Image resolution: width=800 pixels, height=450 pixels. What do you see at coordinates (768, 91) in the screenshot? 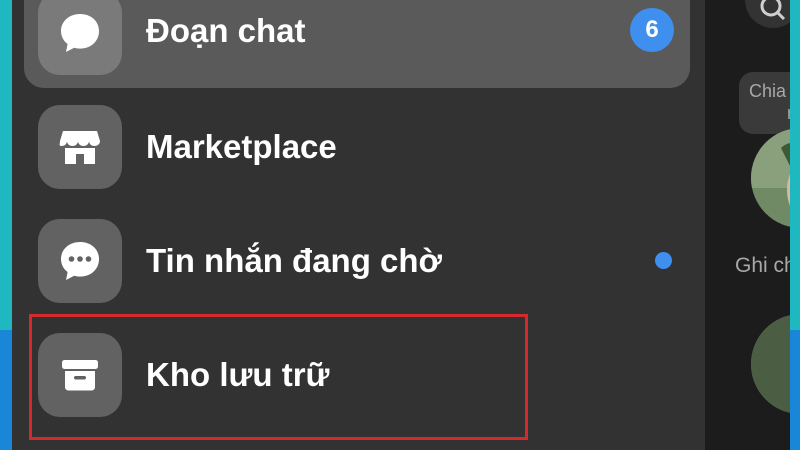
I see `note-bubble-line1: Chia` at bounding box center [768, 91].